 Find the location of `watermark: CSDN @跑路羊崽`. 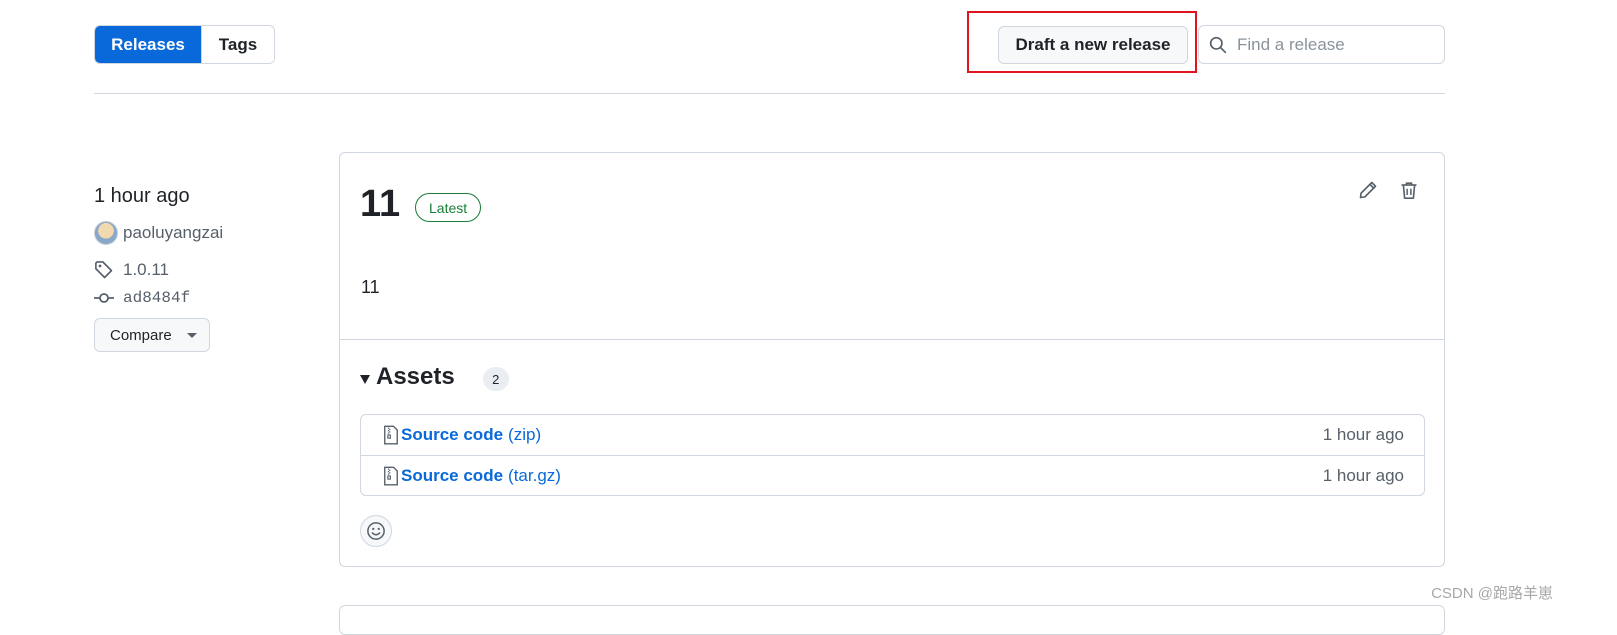

watermark: CSDN @跑路羊崽 is located at coordinates (1492, 593).